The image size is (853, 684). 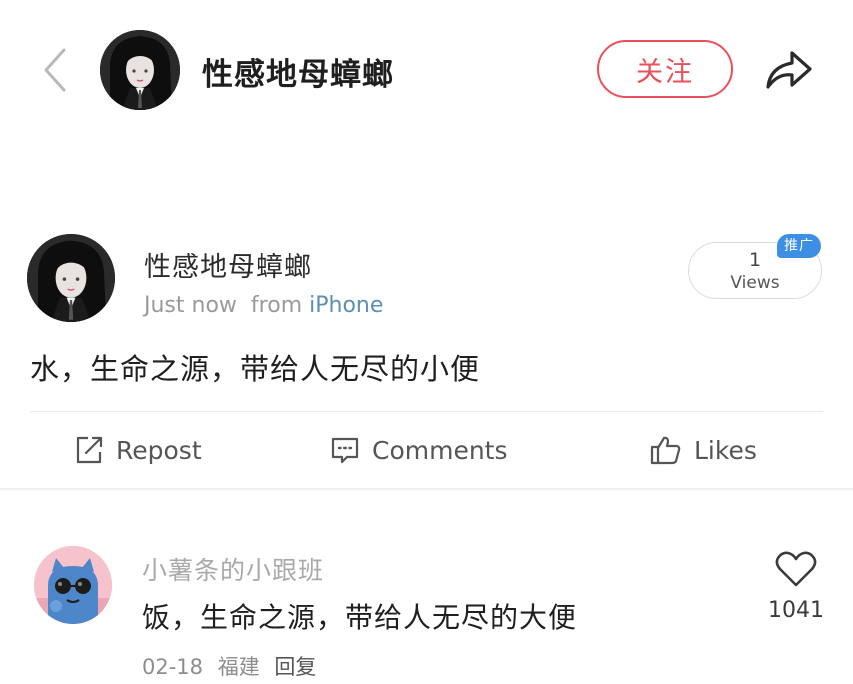 I want to click on comment-body: 饭，生命之源，带给人无尽的大便, so click(x=360, y=617).